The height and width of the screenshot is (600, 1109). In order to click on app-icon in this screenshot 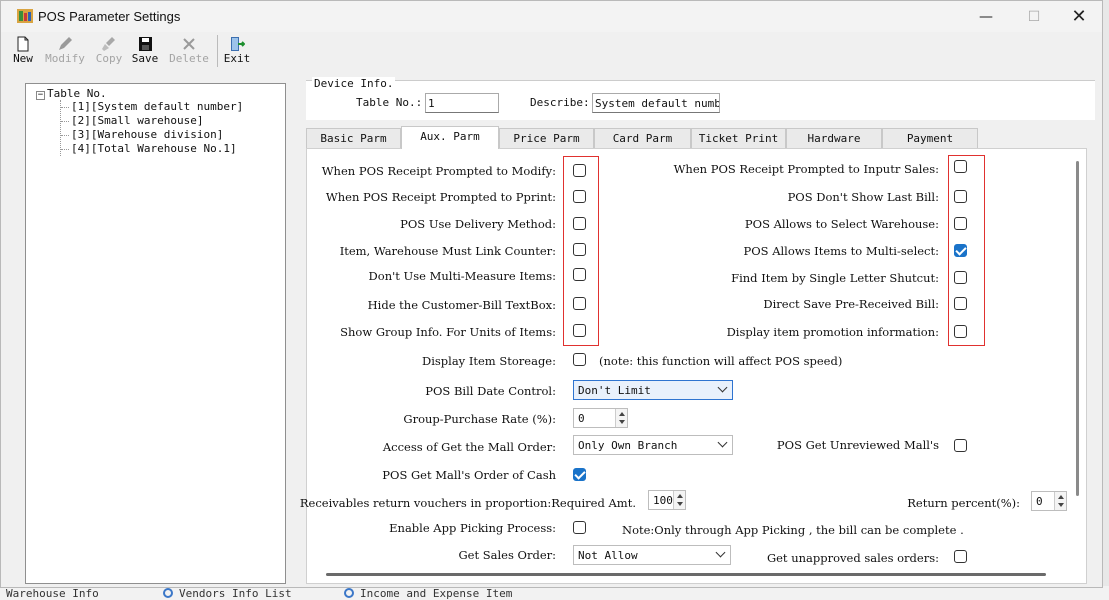, I will do `click(25, 16)`.